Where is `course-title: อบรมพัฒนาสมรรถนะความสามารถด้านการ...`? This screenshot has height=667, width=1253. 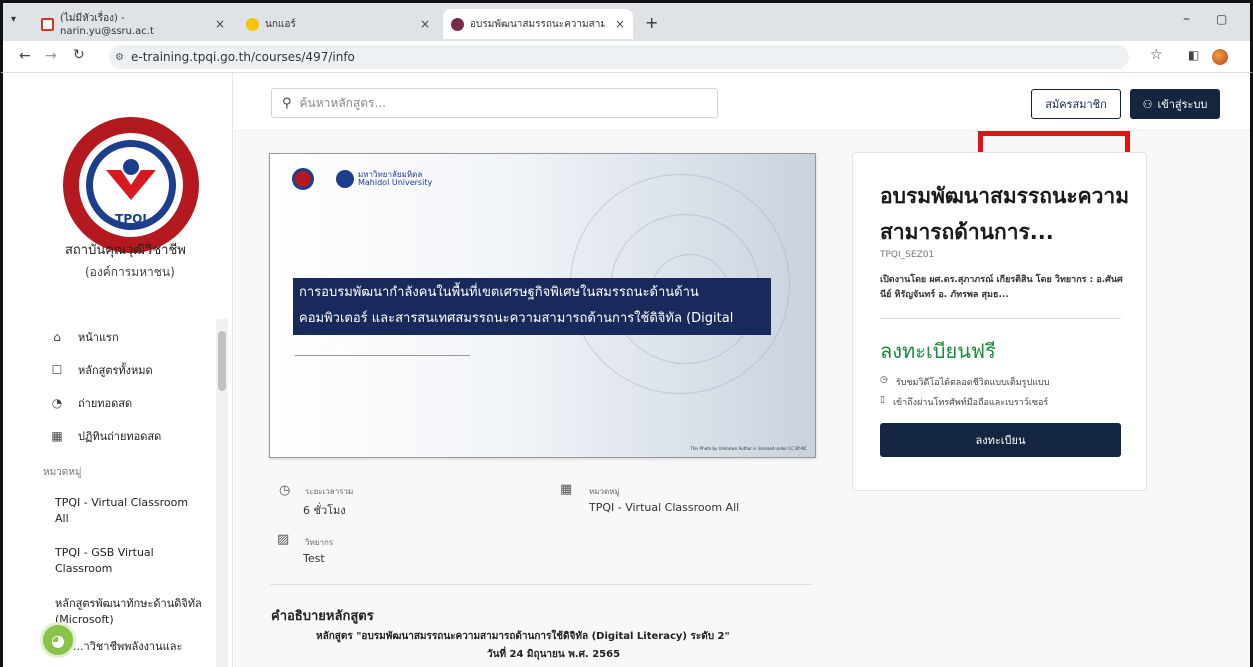
course-title: อบรมพัฒนาสมรรถนะความสามารถด้านการ... is located at coordinates (1005, 214).